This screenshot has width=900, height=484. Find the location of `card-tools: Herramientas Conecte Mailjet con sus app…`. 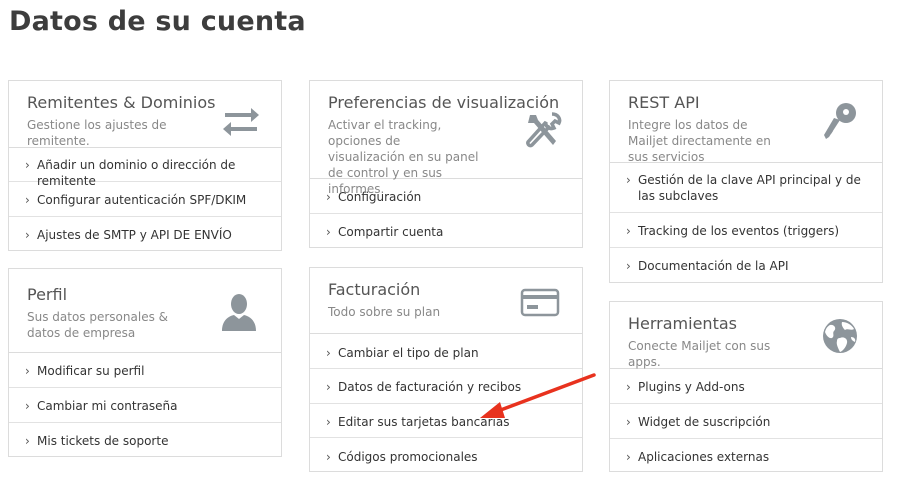

card-tools: Herramientas Conecte Mailjet con sus app… is located at coordinates (746, 386).